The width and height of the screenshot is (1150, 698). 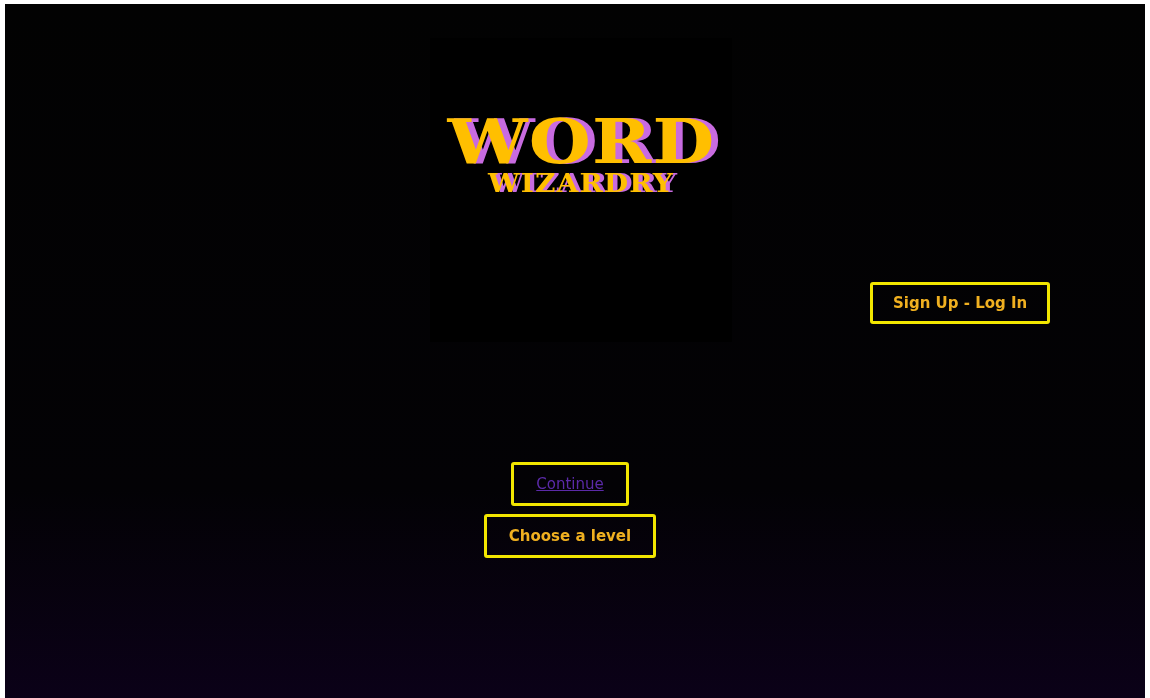 I want to click on logo-subtitle: WIZARDRY, so click(x=581, y=182).